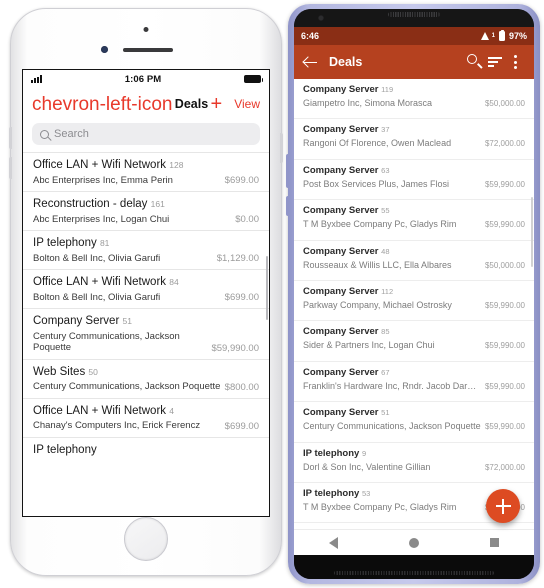 This screenshot has width=544, height=588. I want to click on list-item-title: Office LAN + Wifi Network 4, so click(103, 410).